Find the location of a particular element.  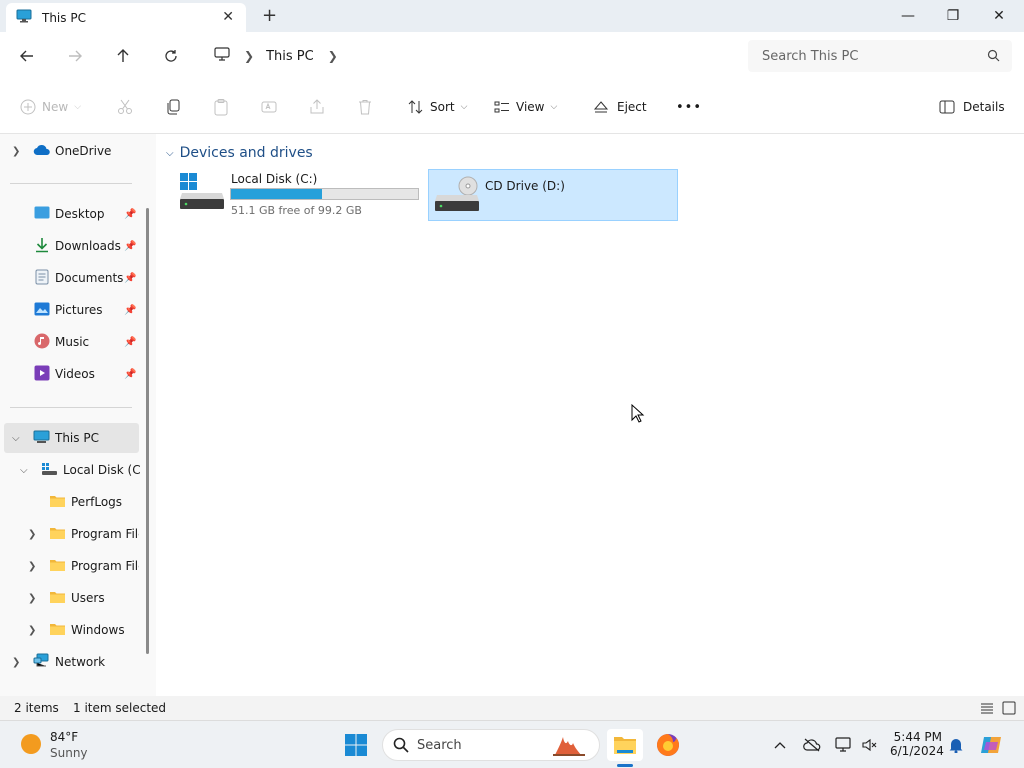

paste-button is located at coordinates (221, 107).